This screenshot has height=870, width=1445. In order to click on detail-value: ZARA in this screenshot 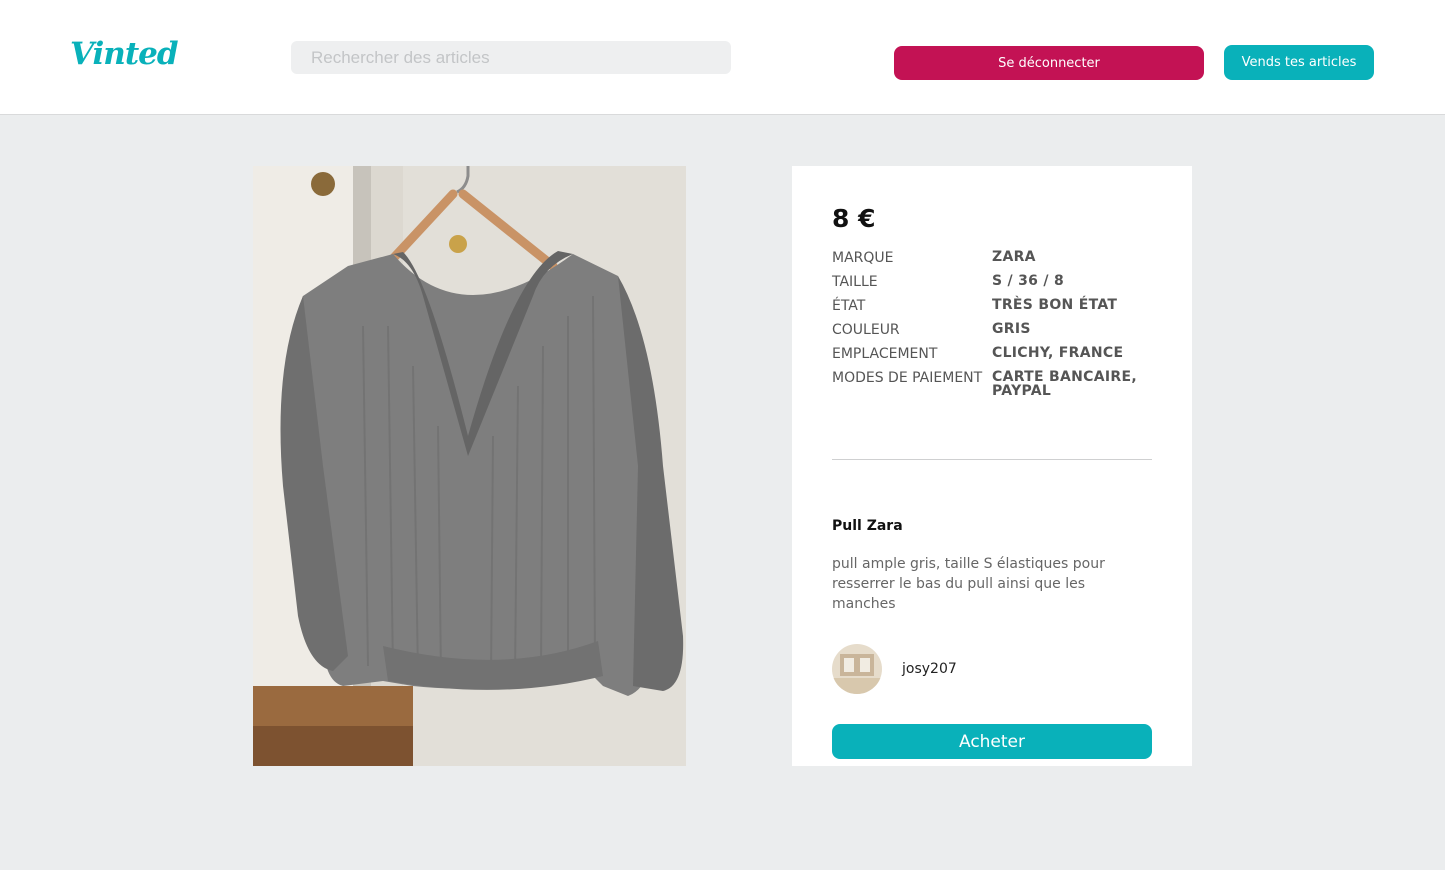, I will do `click(1014, 257)`.